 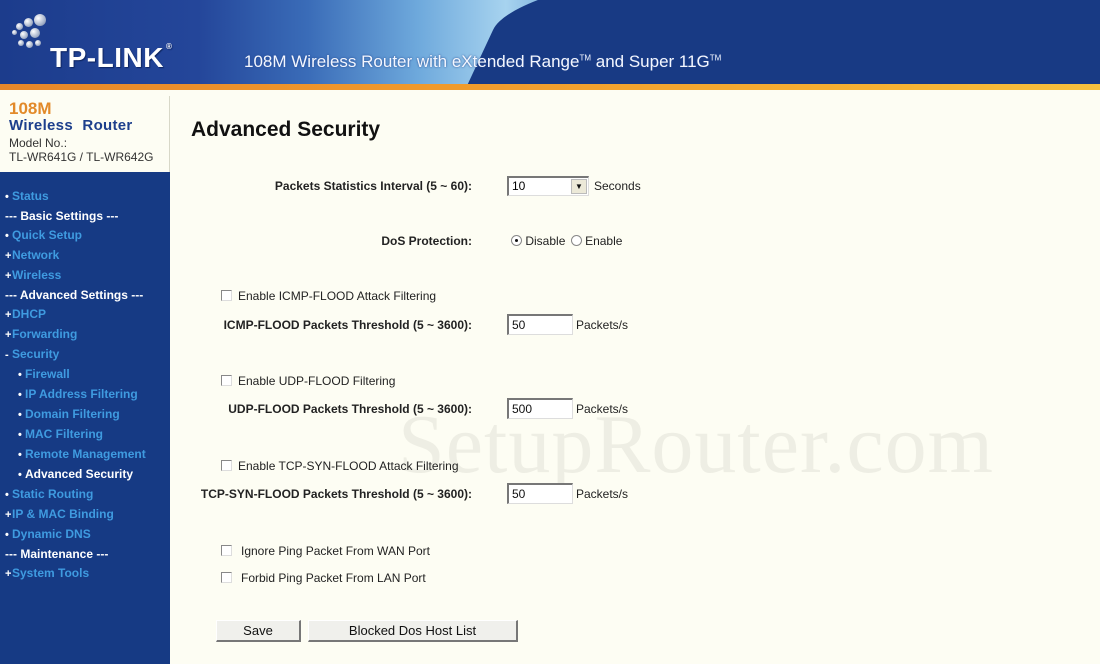 I want to click on packets-interval-label: Packets Statistics Interval (5 ~ 60):, so click(x=373, y=186).